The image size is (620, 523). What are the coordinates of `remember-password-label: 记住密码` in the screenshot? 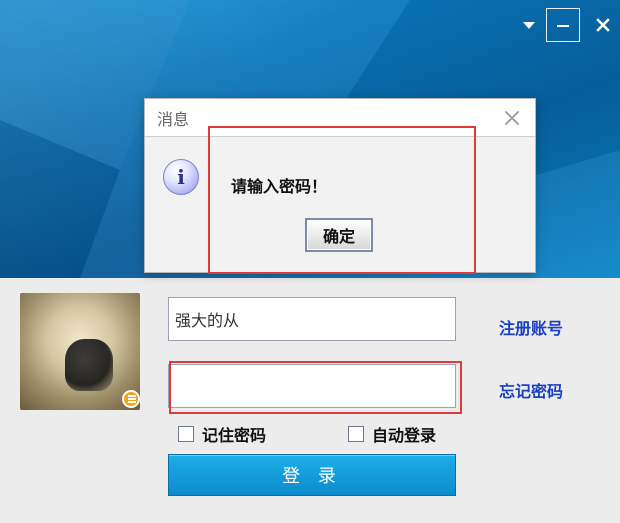 It's located at (234, 435).